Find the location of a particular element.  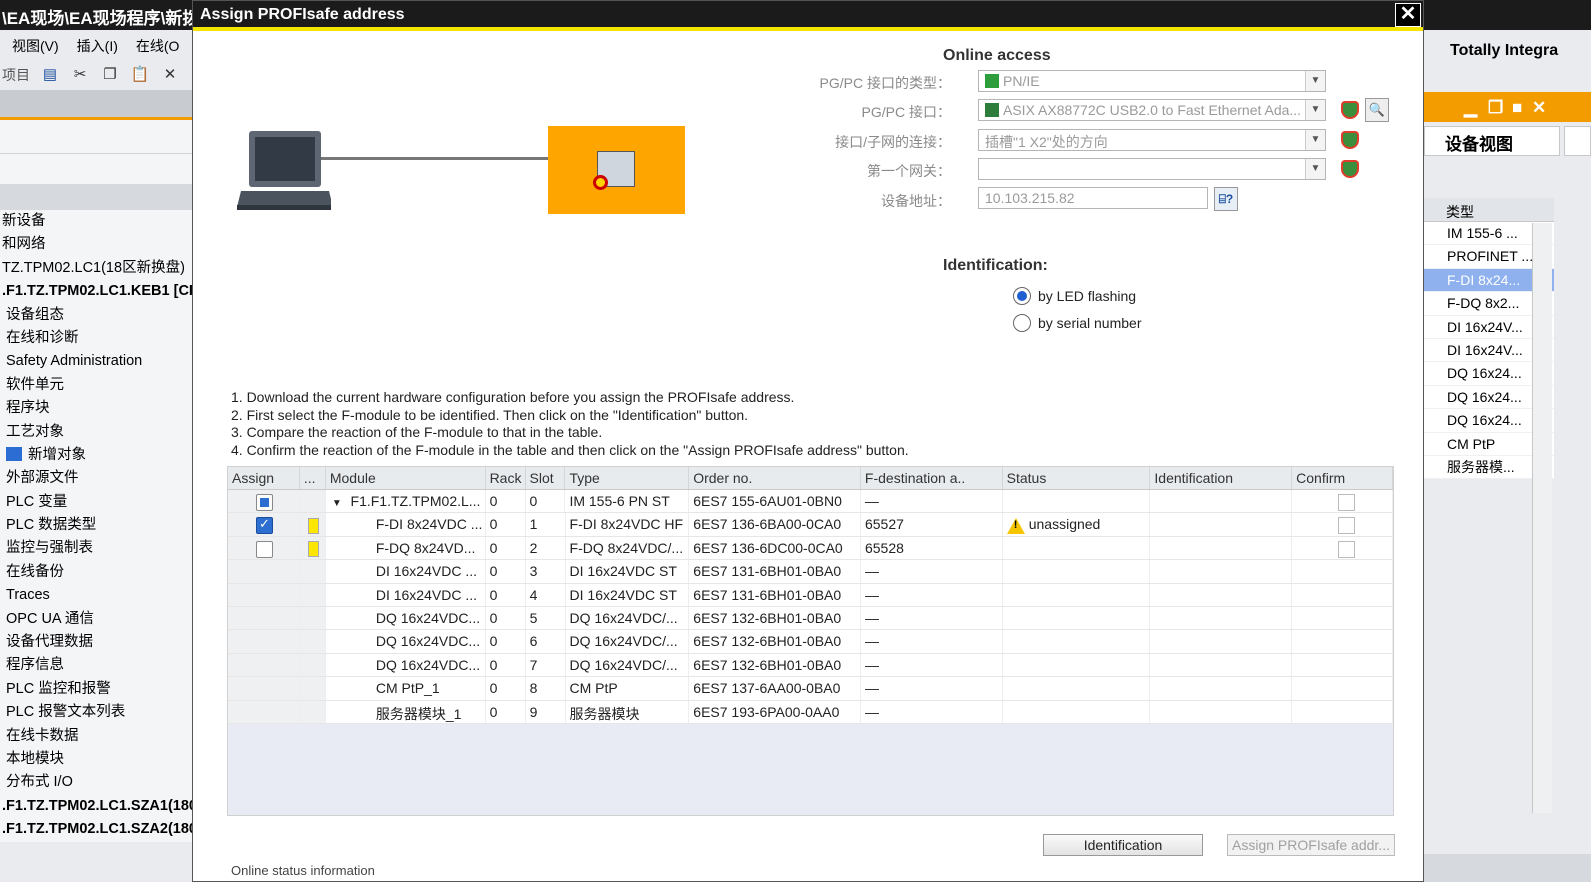

tree-item: PLC 报警文本列表 is located at coordinates (96, 712).